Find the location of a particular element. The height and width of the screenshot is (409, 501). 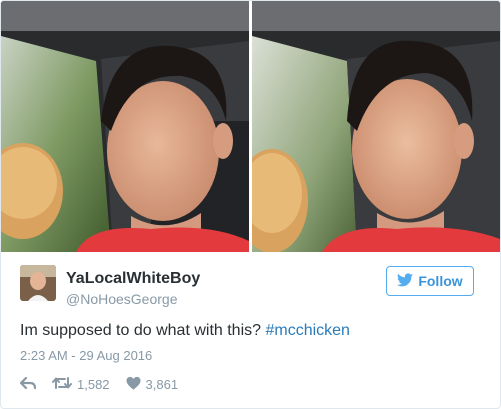

like-button: 3,861 is located at coordinates (152, 384).